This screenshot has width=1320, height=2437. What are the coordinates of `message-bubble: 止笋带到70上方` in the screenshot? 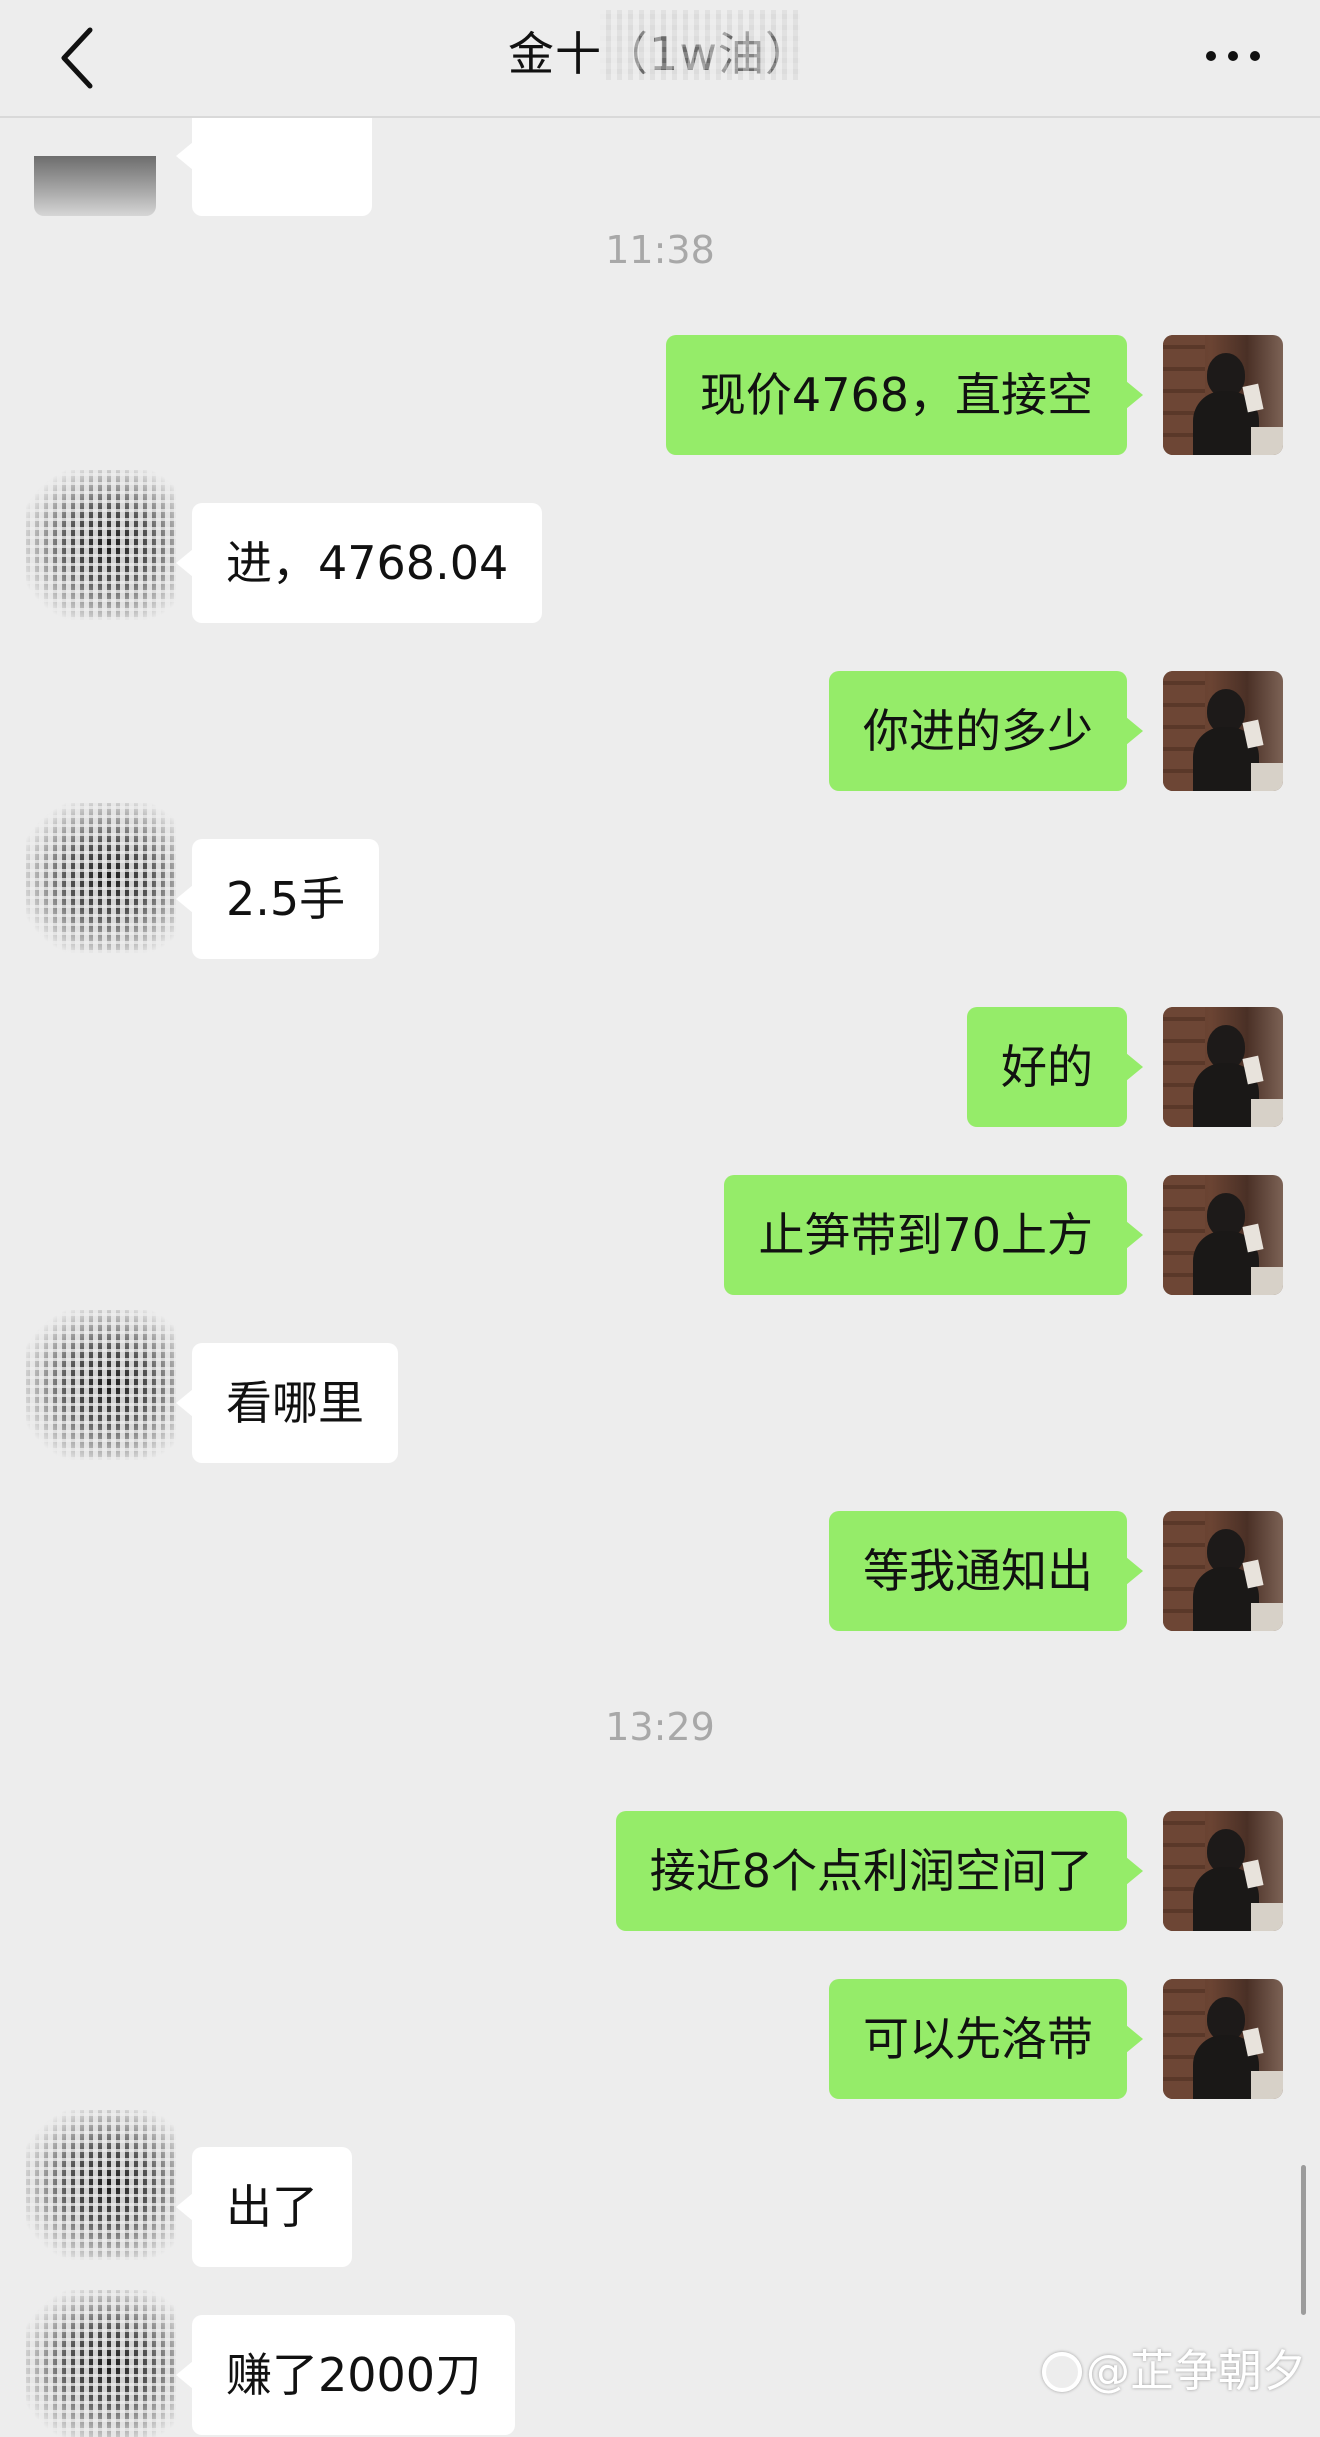 It's located at (933, 1235).